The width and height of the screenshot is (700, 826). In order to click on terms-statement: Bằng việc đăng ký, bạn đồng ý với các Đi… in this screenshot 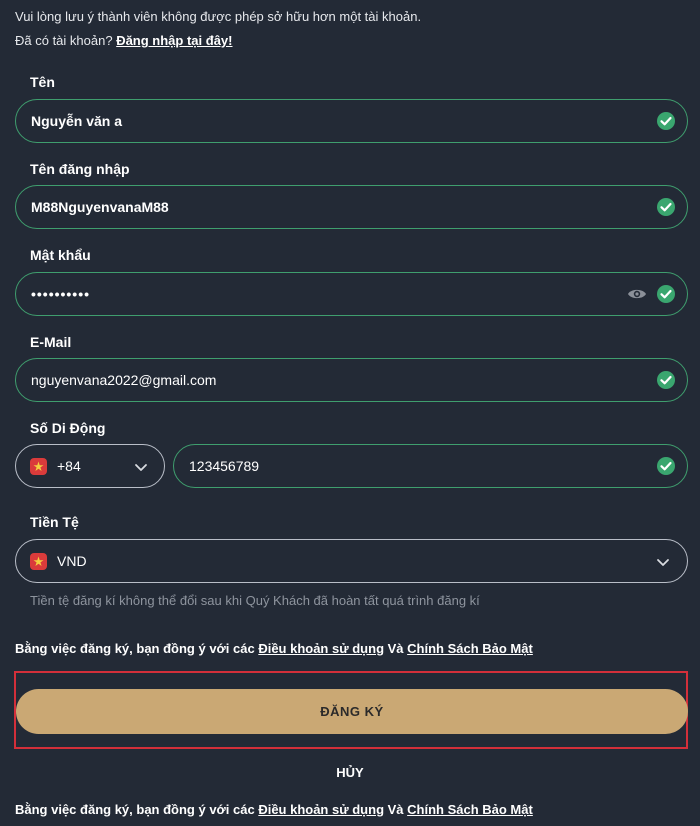, I will do `click(274, 648)`.